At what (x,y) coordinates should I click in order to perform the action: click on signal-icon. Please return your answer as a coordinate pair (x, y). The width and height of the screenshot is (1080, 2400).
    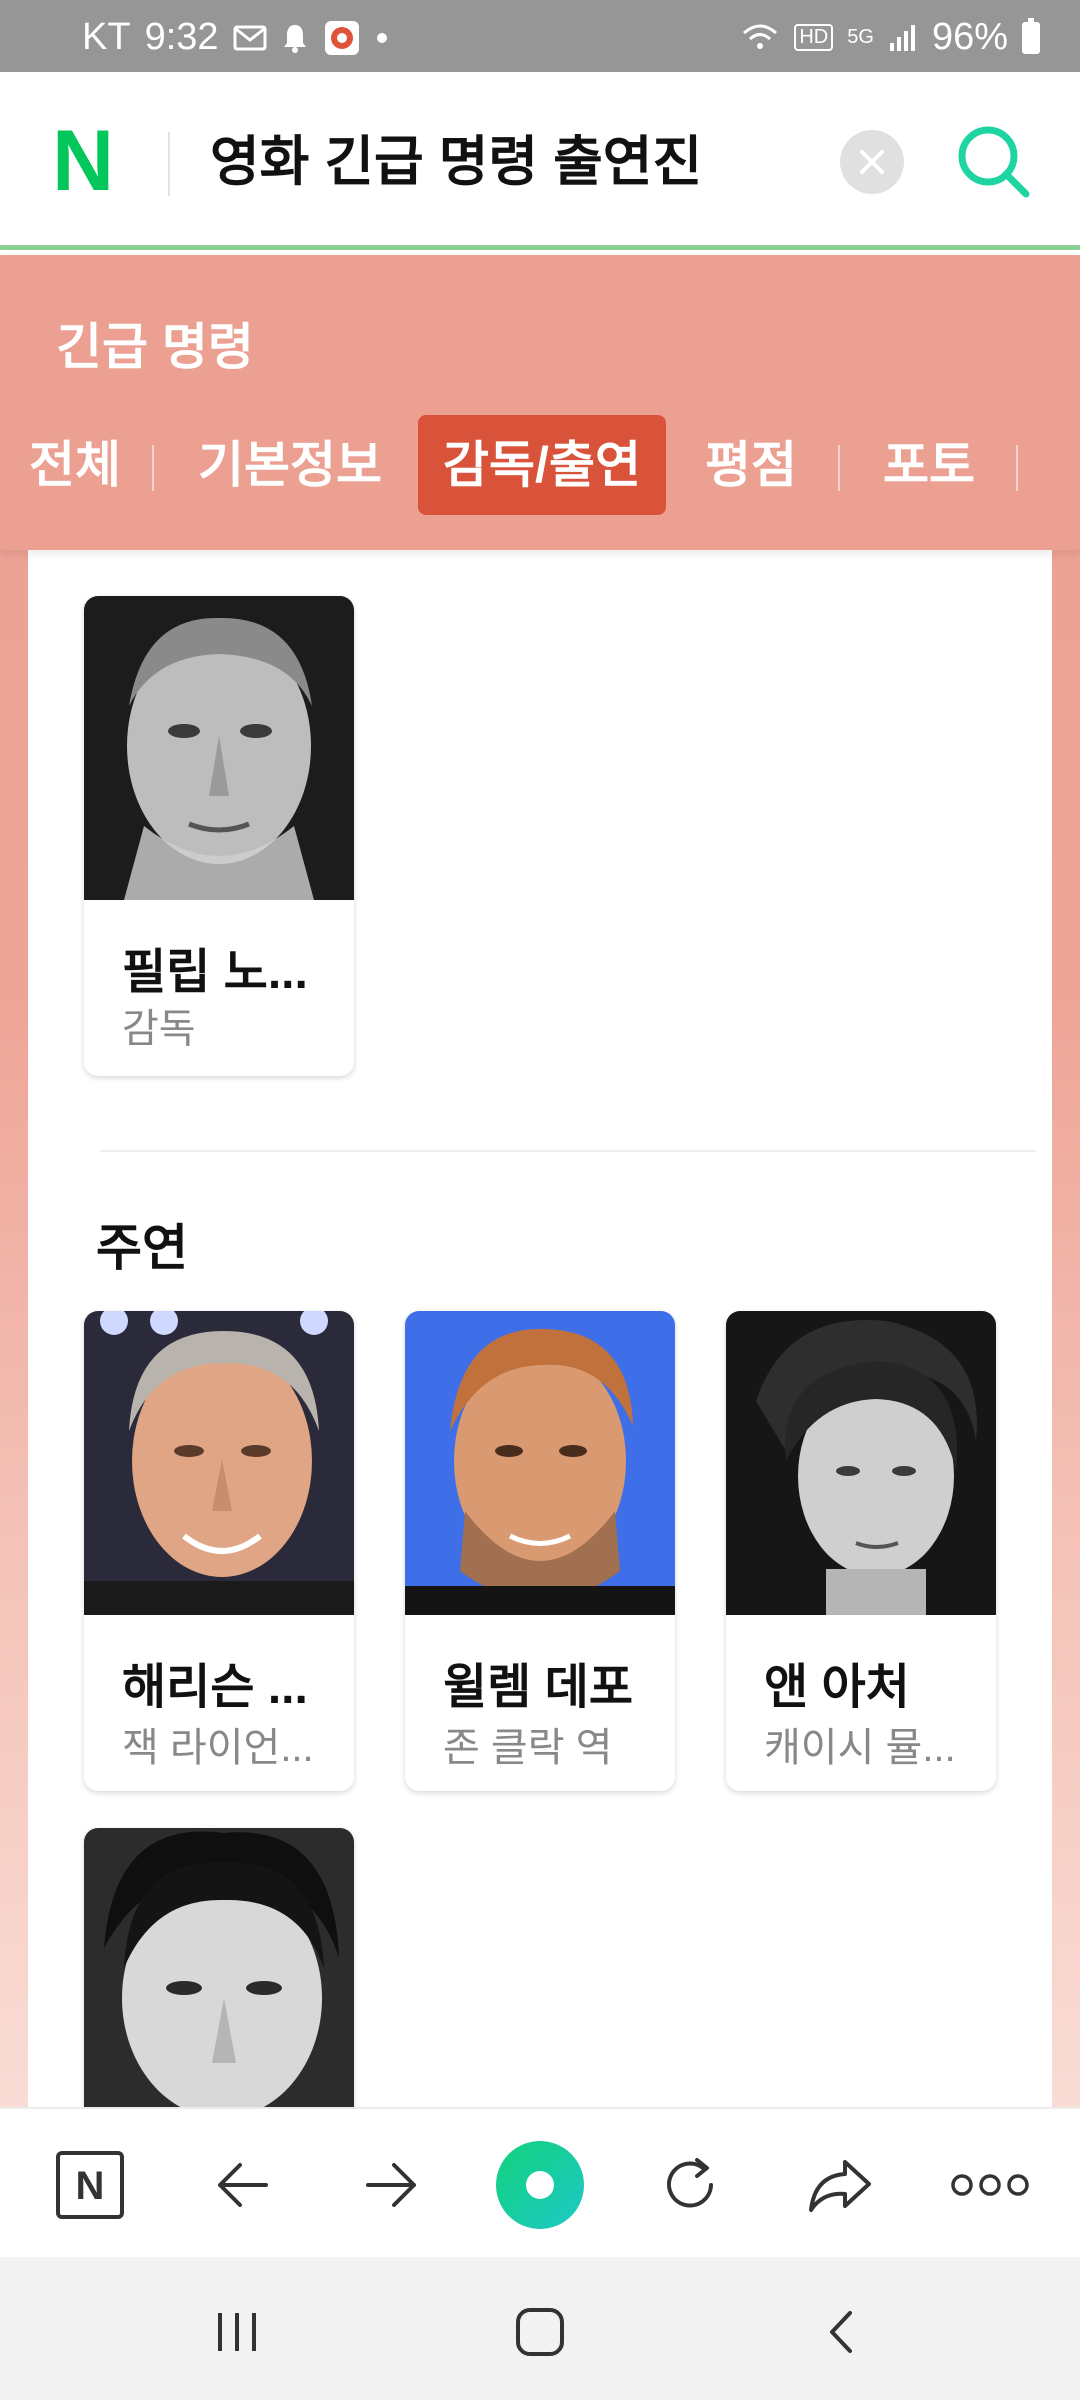
    Looking at the image, I should click on (903, 38).